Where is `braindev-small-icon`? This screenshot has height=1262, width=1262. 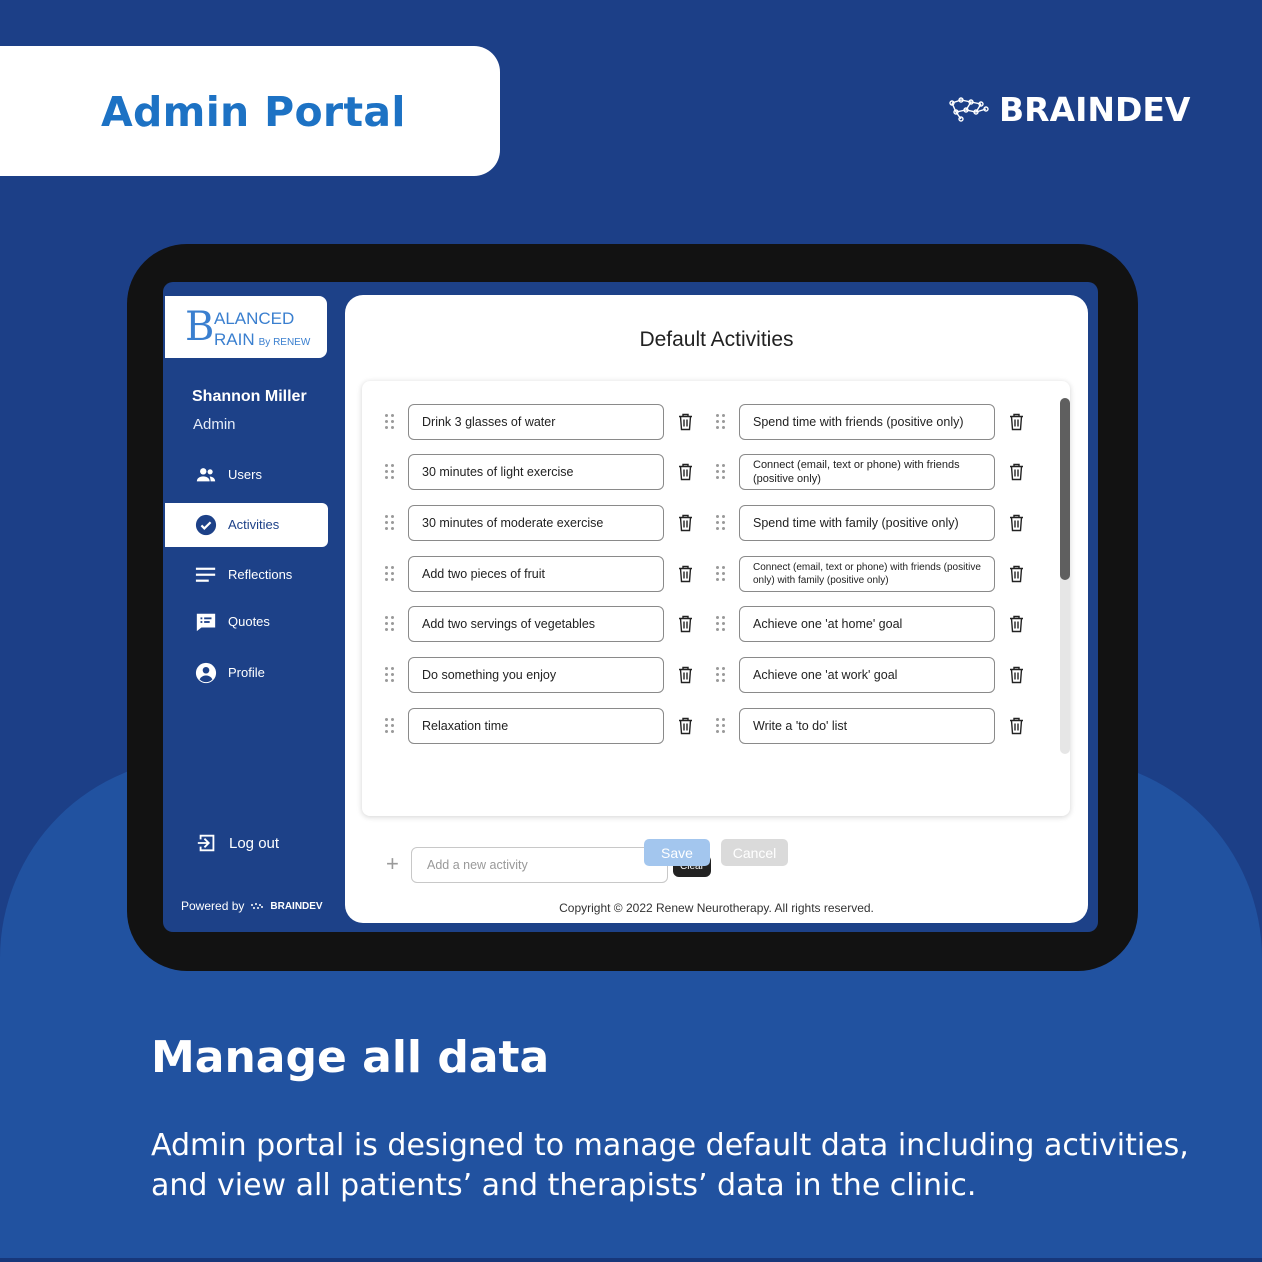
braindev-small-icon is located at coordinates (257, 905).